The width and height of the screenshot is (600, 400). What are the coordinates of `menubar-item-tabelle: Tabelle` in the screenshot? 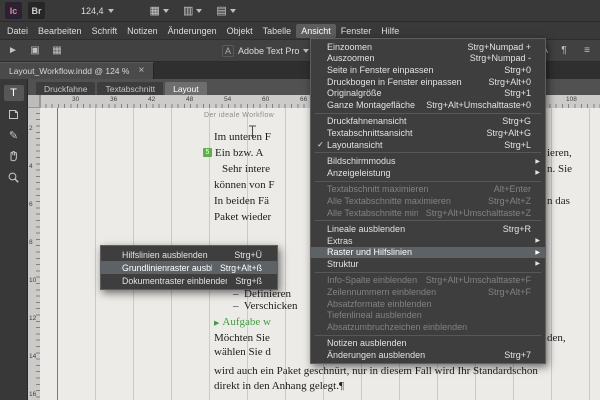 It's located at (277, 31).